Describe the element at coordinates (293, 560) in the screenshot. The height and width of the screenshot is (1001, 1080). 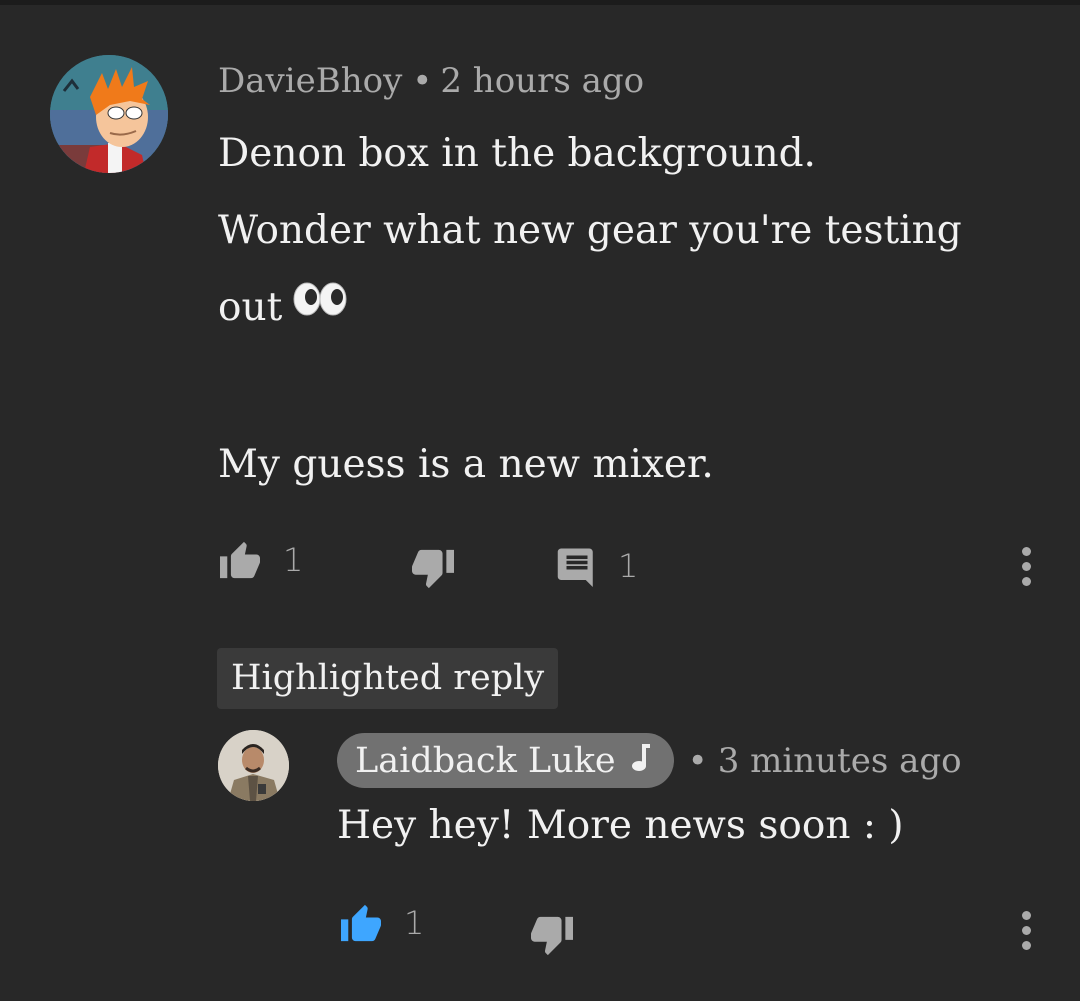
I see `like-count: 1` at that location.